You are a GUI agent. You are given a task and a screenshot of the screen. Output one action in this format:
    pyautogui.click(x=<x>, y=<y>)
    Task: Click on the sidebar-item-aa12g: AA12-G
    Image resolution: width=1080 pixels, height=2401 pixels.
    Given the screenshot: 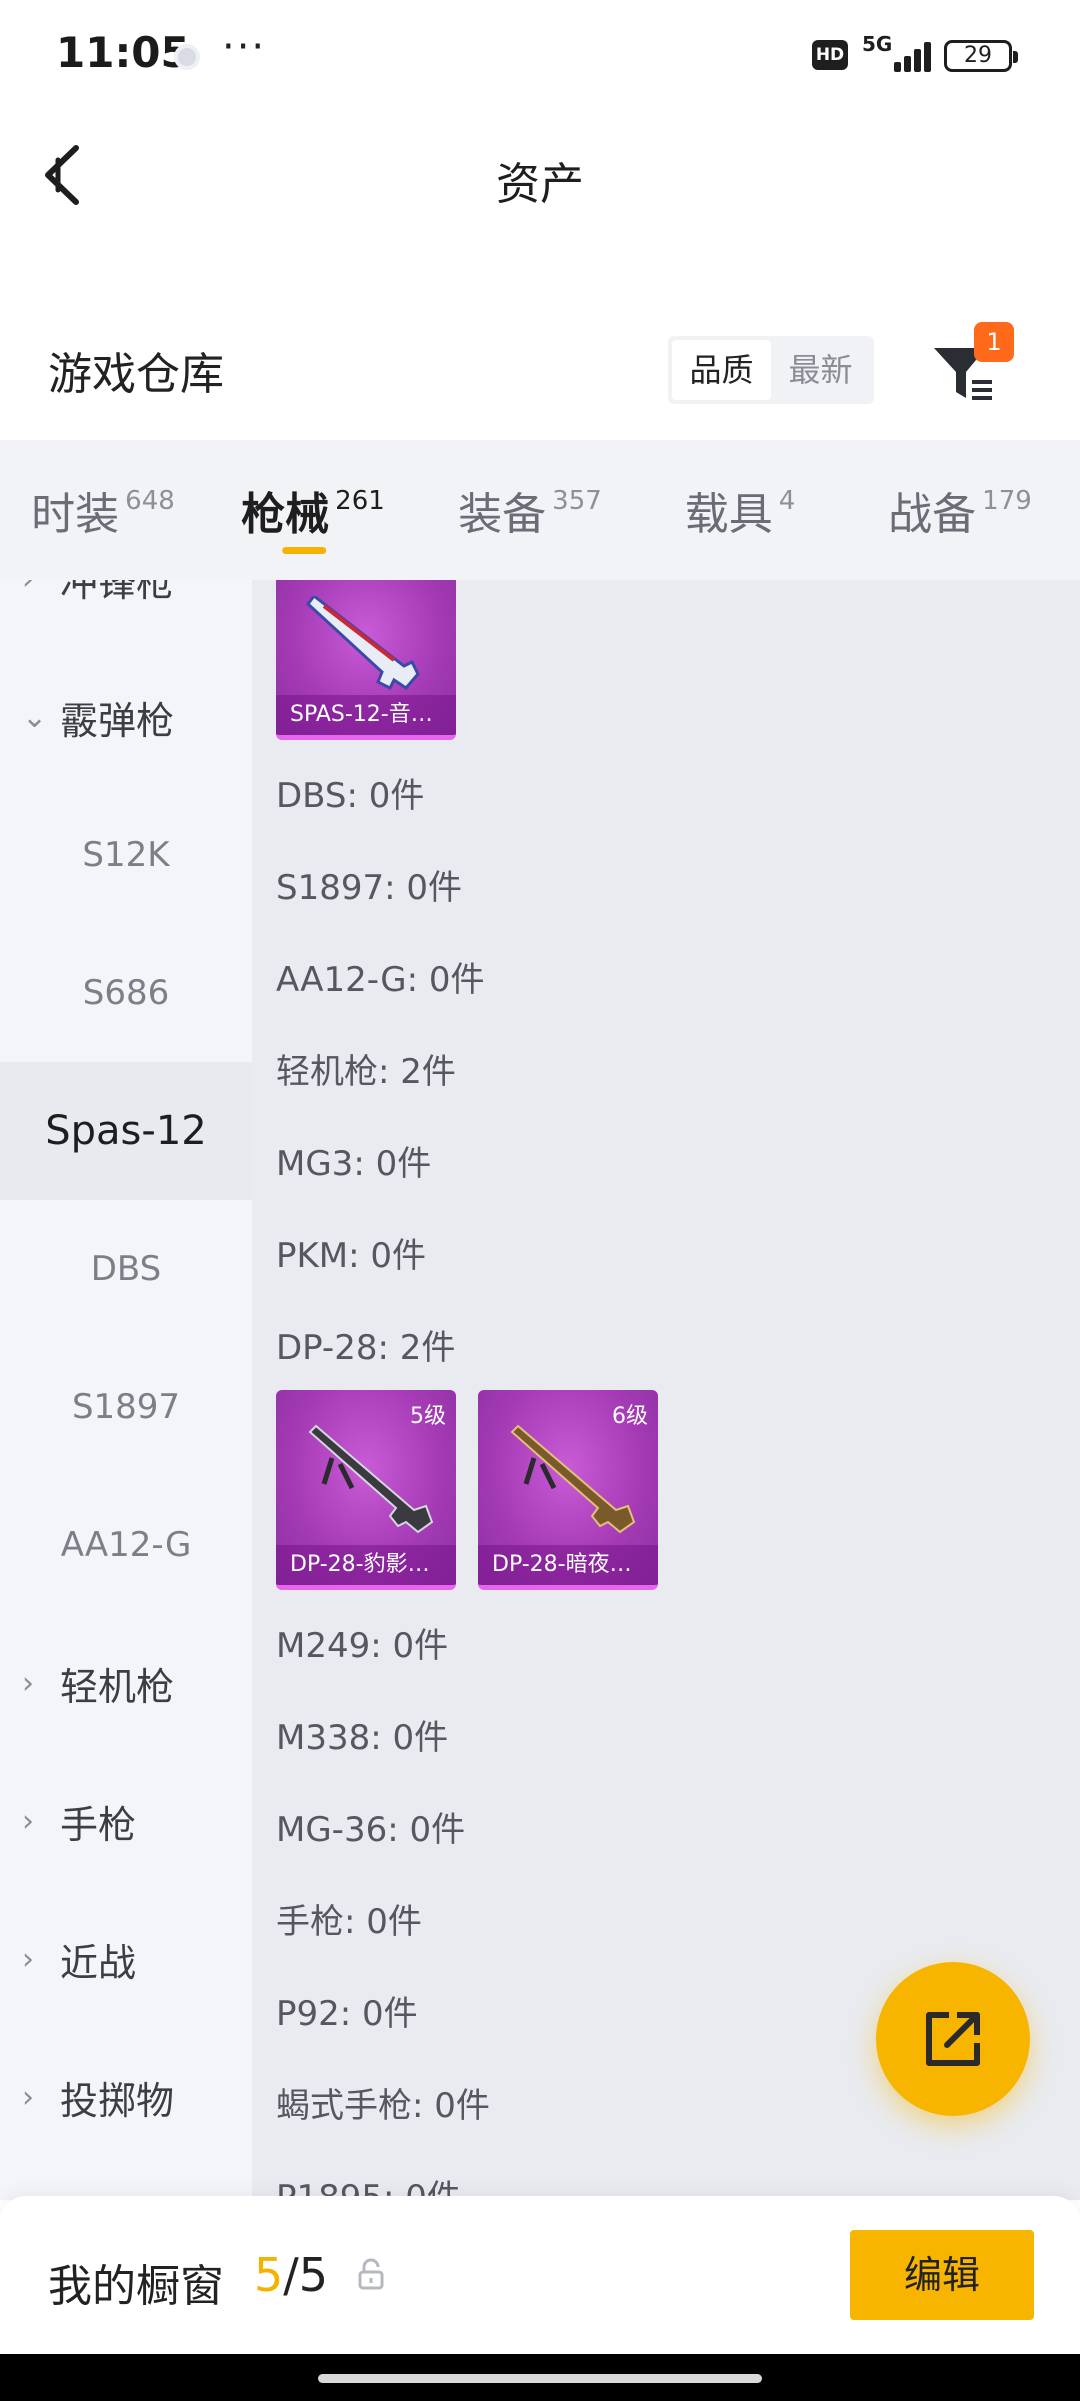 What is the action you would take?
    pyautogui.click(x=126, y=1545)
    